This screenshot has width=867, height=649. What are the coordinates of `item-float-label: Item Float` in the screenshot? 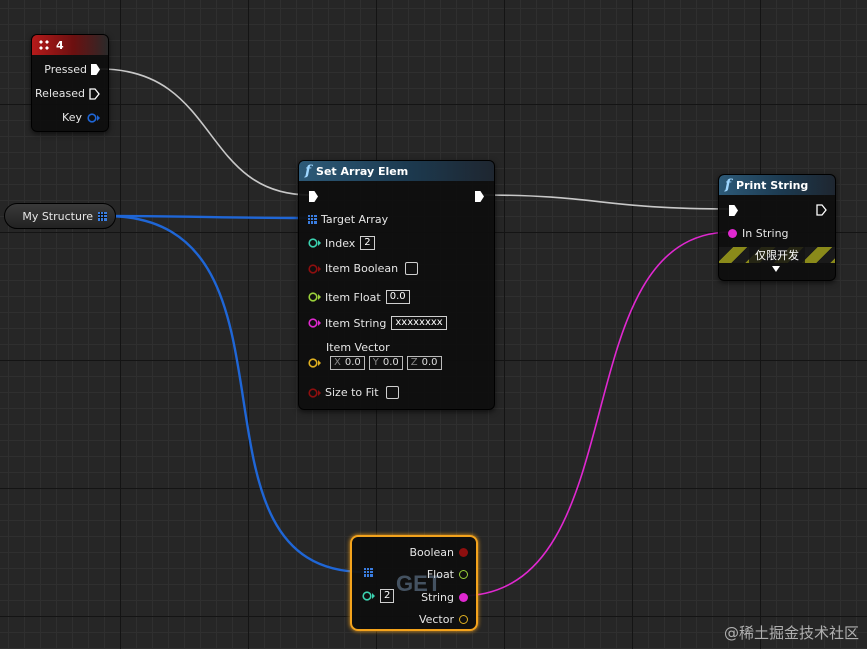 It's located at (353, 297).